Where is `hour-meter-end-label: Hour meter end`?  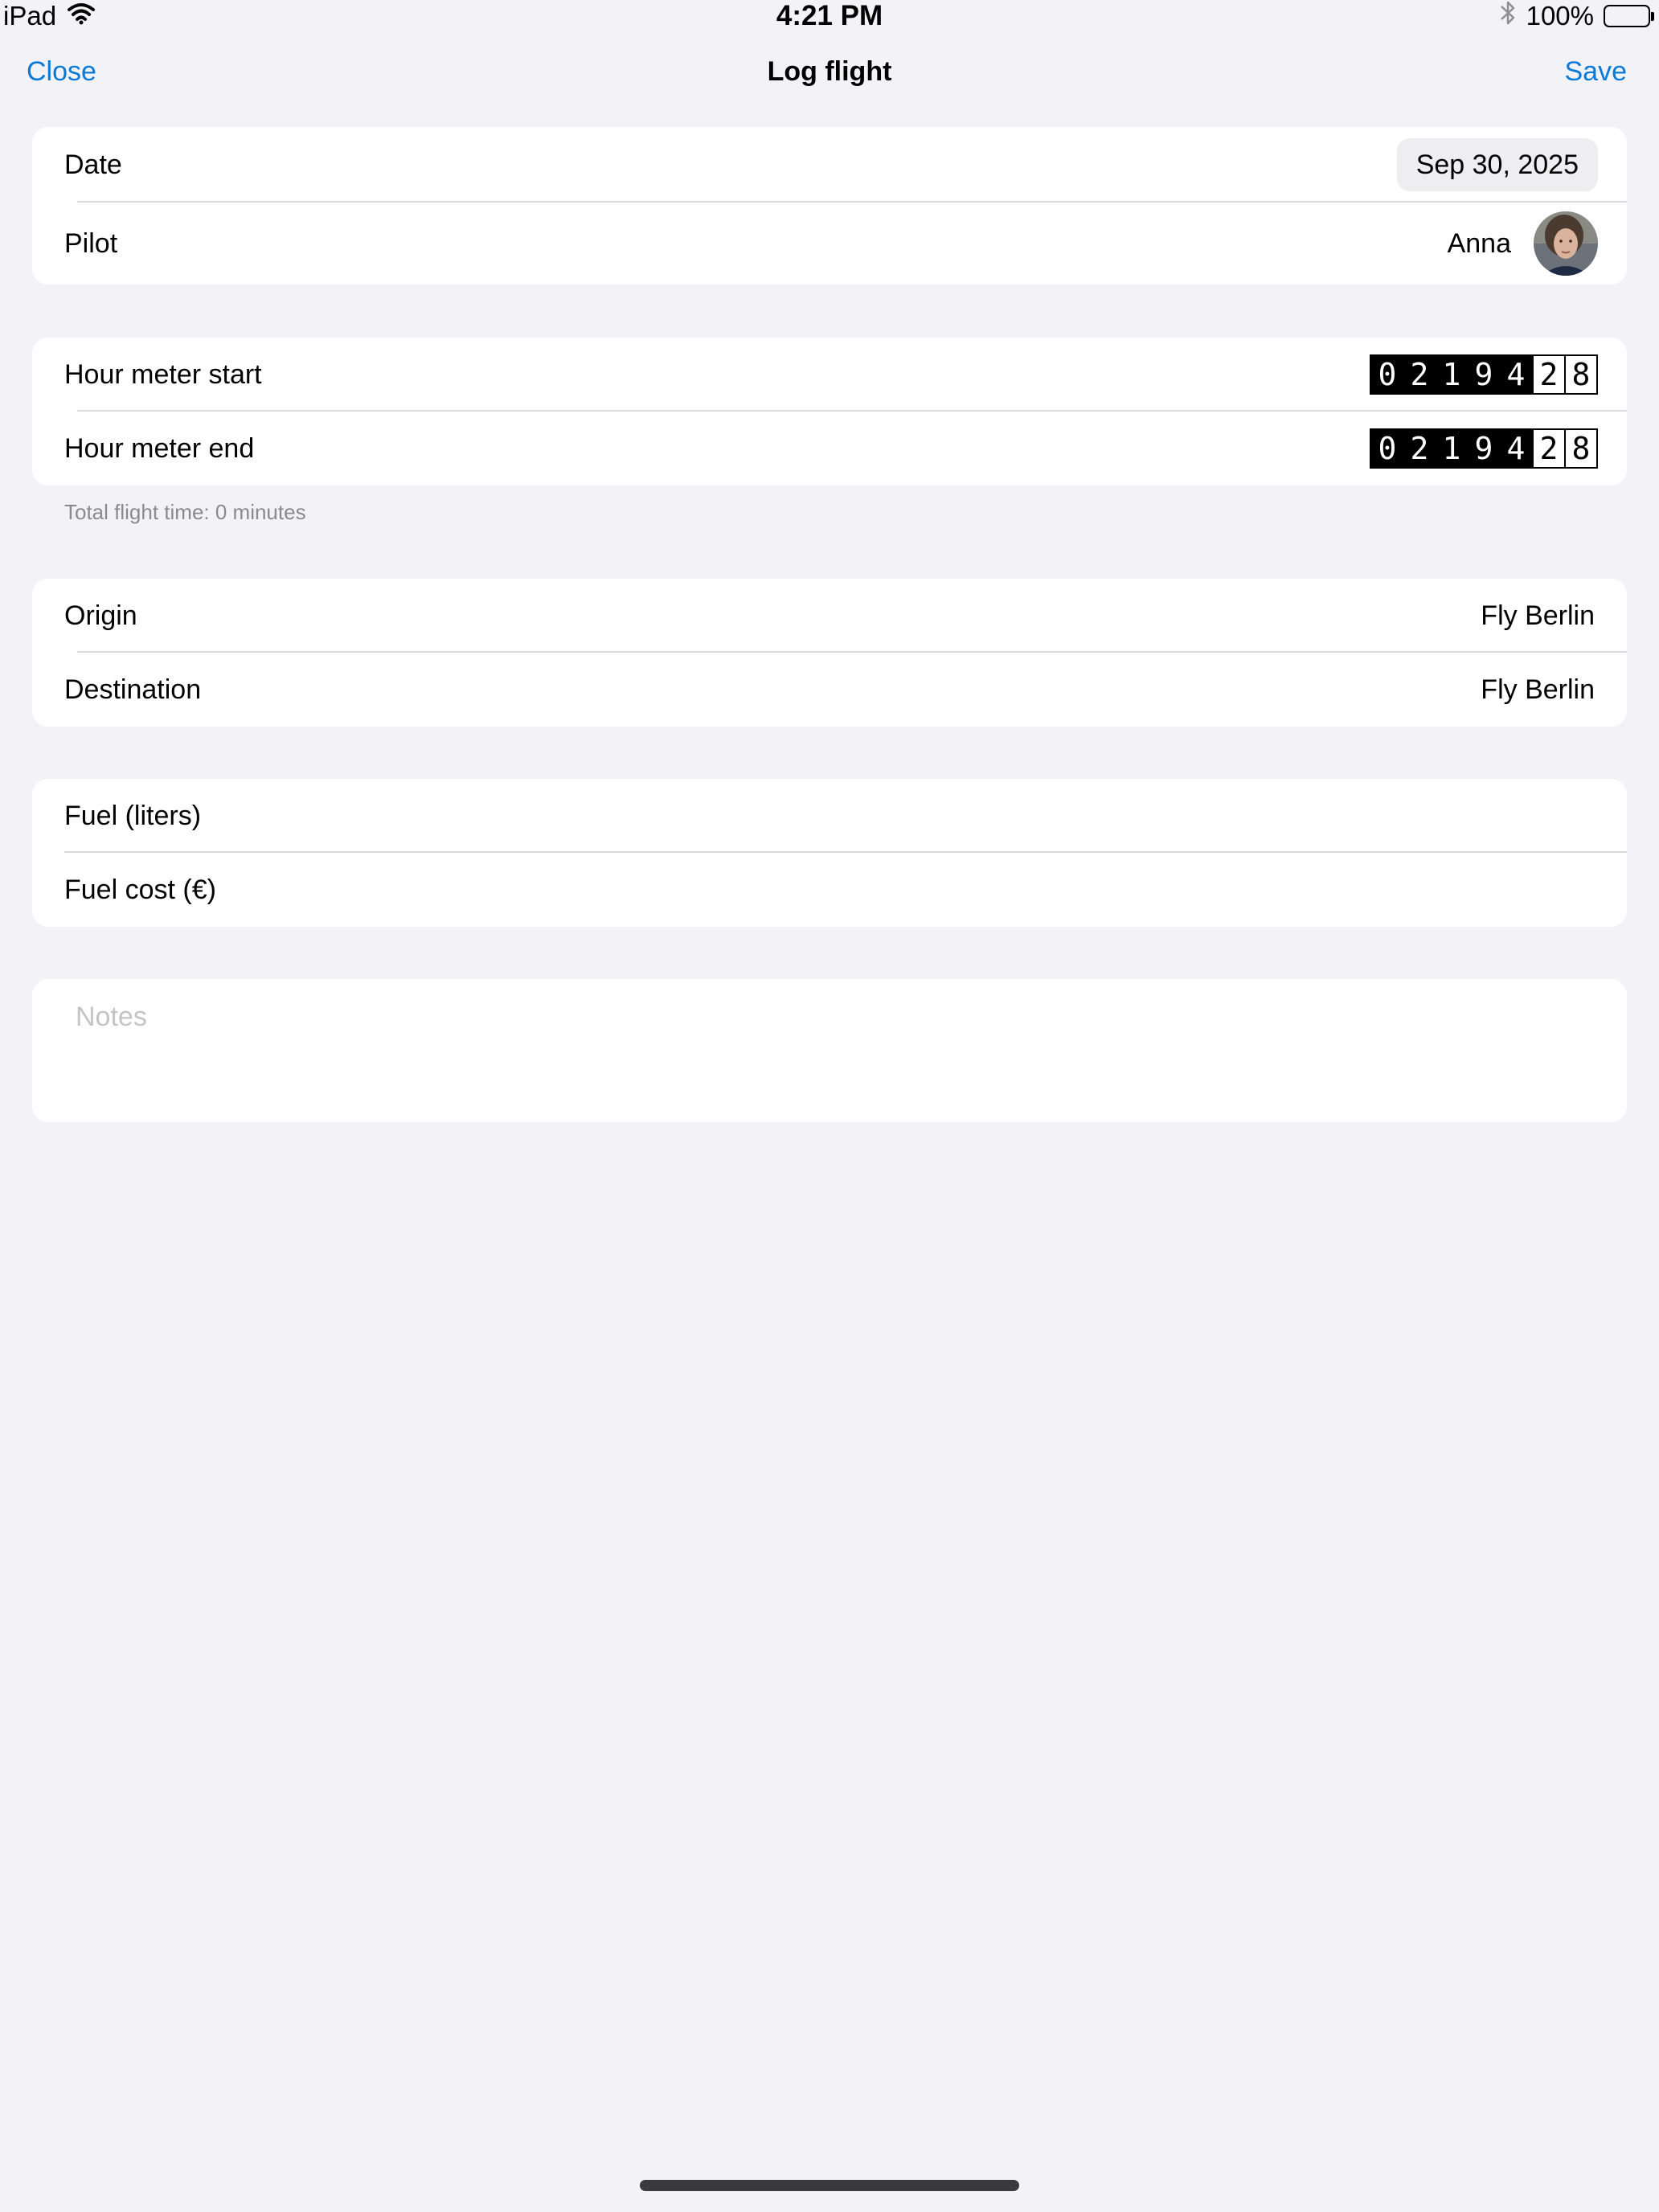
hour-meter-end-label: Hour meter end is located at coordinates (159, 448).